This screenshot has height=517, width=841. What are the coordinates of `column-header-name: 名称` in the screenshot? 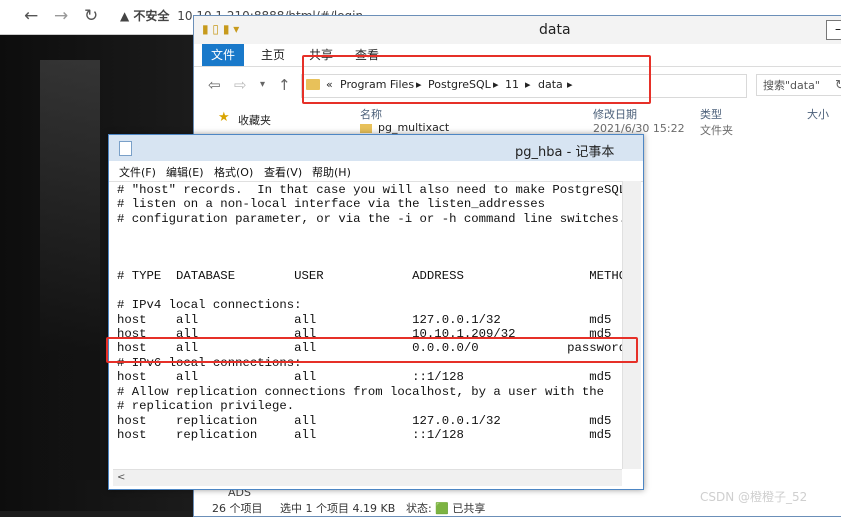 It's located at (371, 114).